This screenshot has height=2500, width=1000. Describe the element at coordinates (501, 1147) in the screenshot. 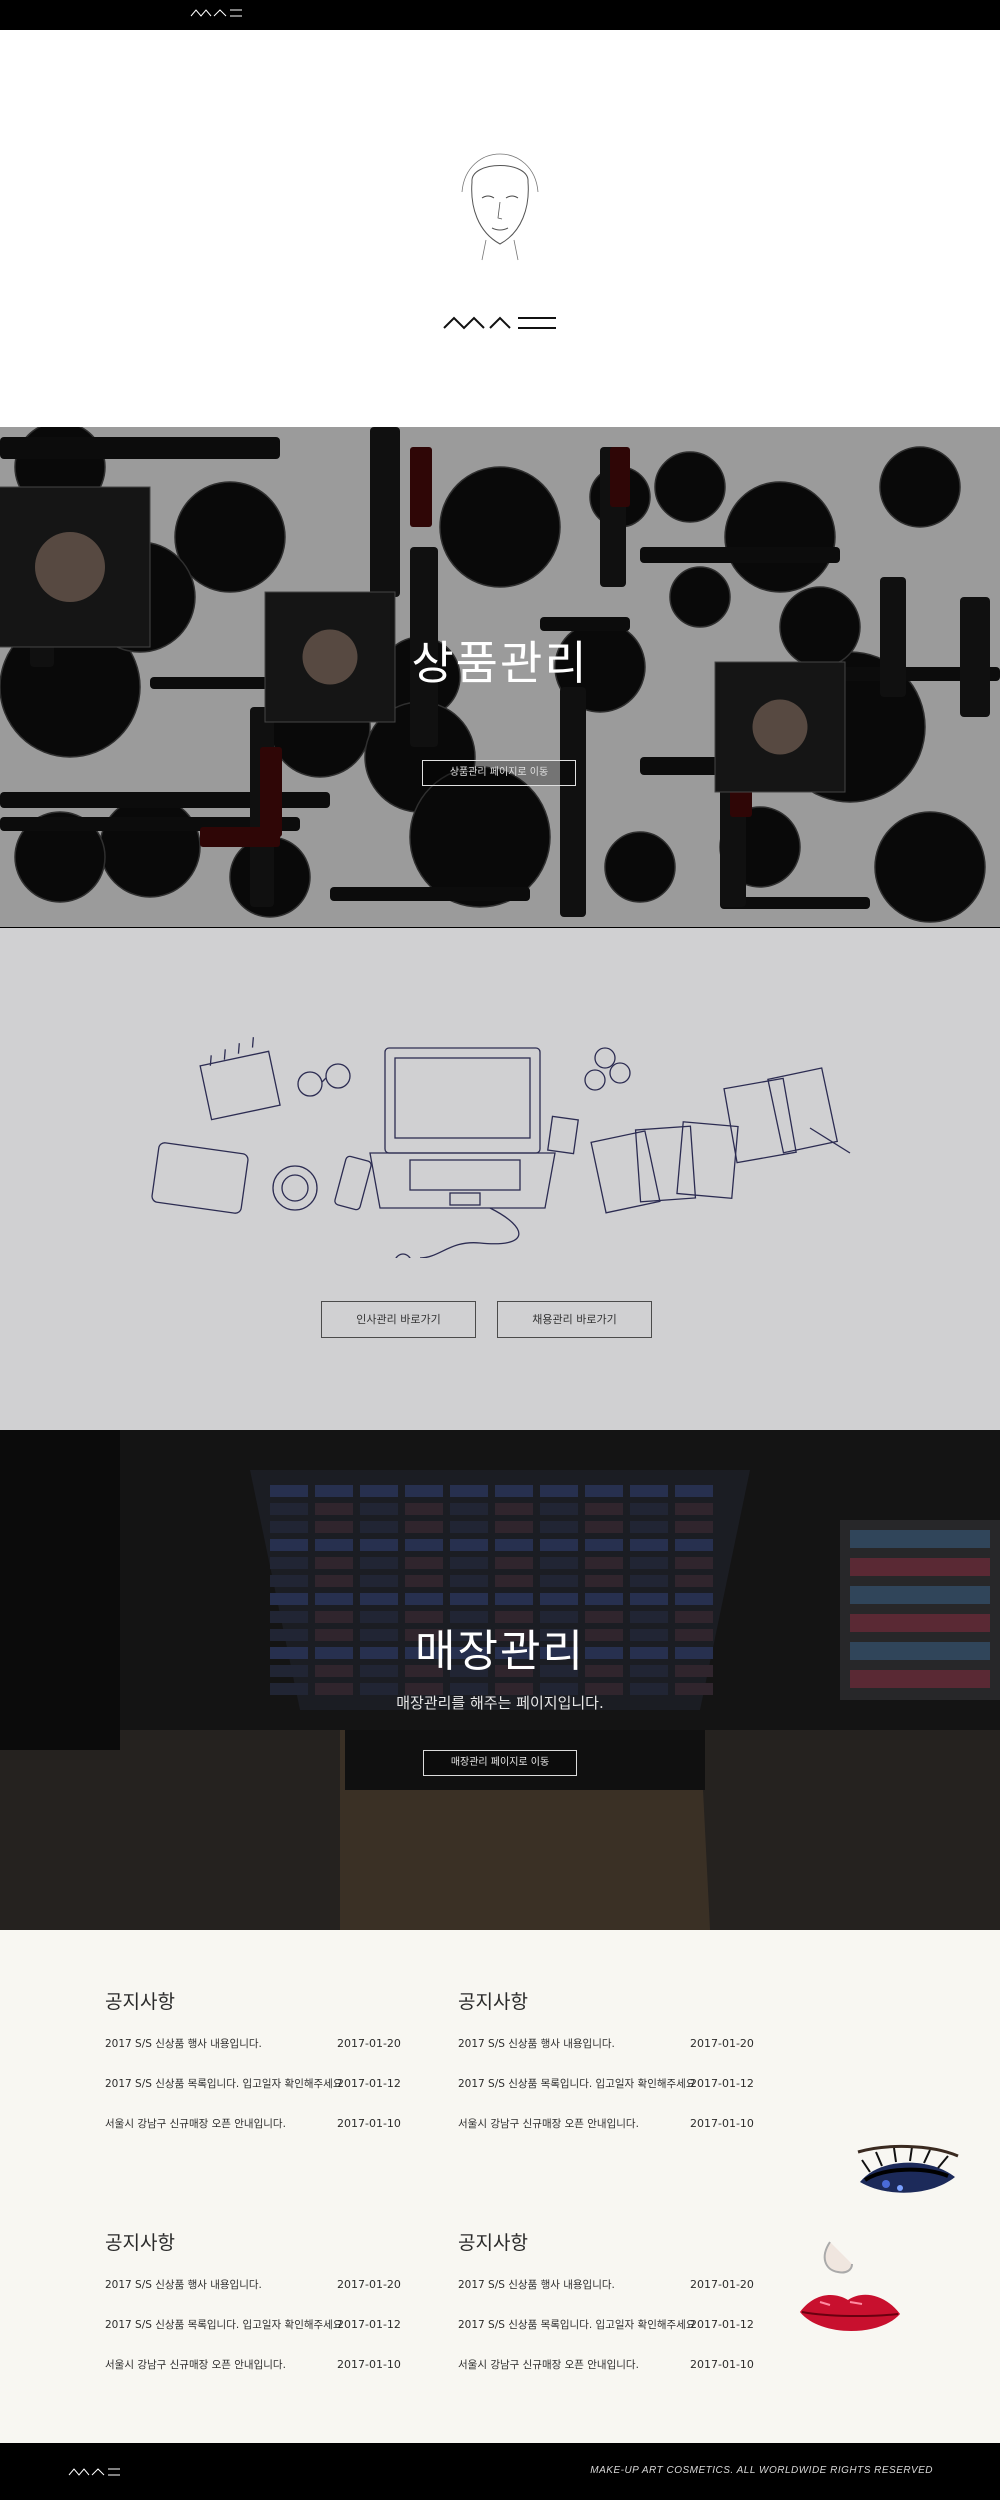

I see `office-illustration-icon` at that location.